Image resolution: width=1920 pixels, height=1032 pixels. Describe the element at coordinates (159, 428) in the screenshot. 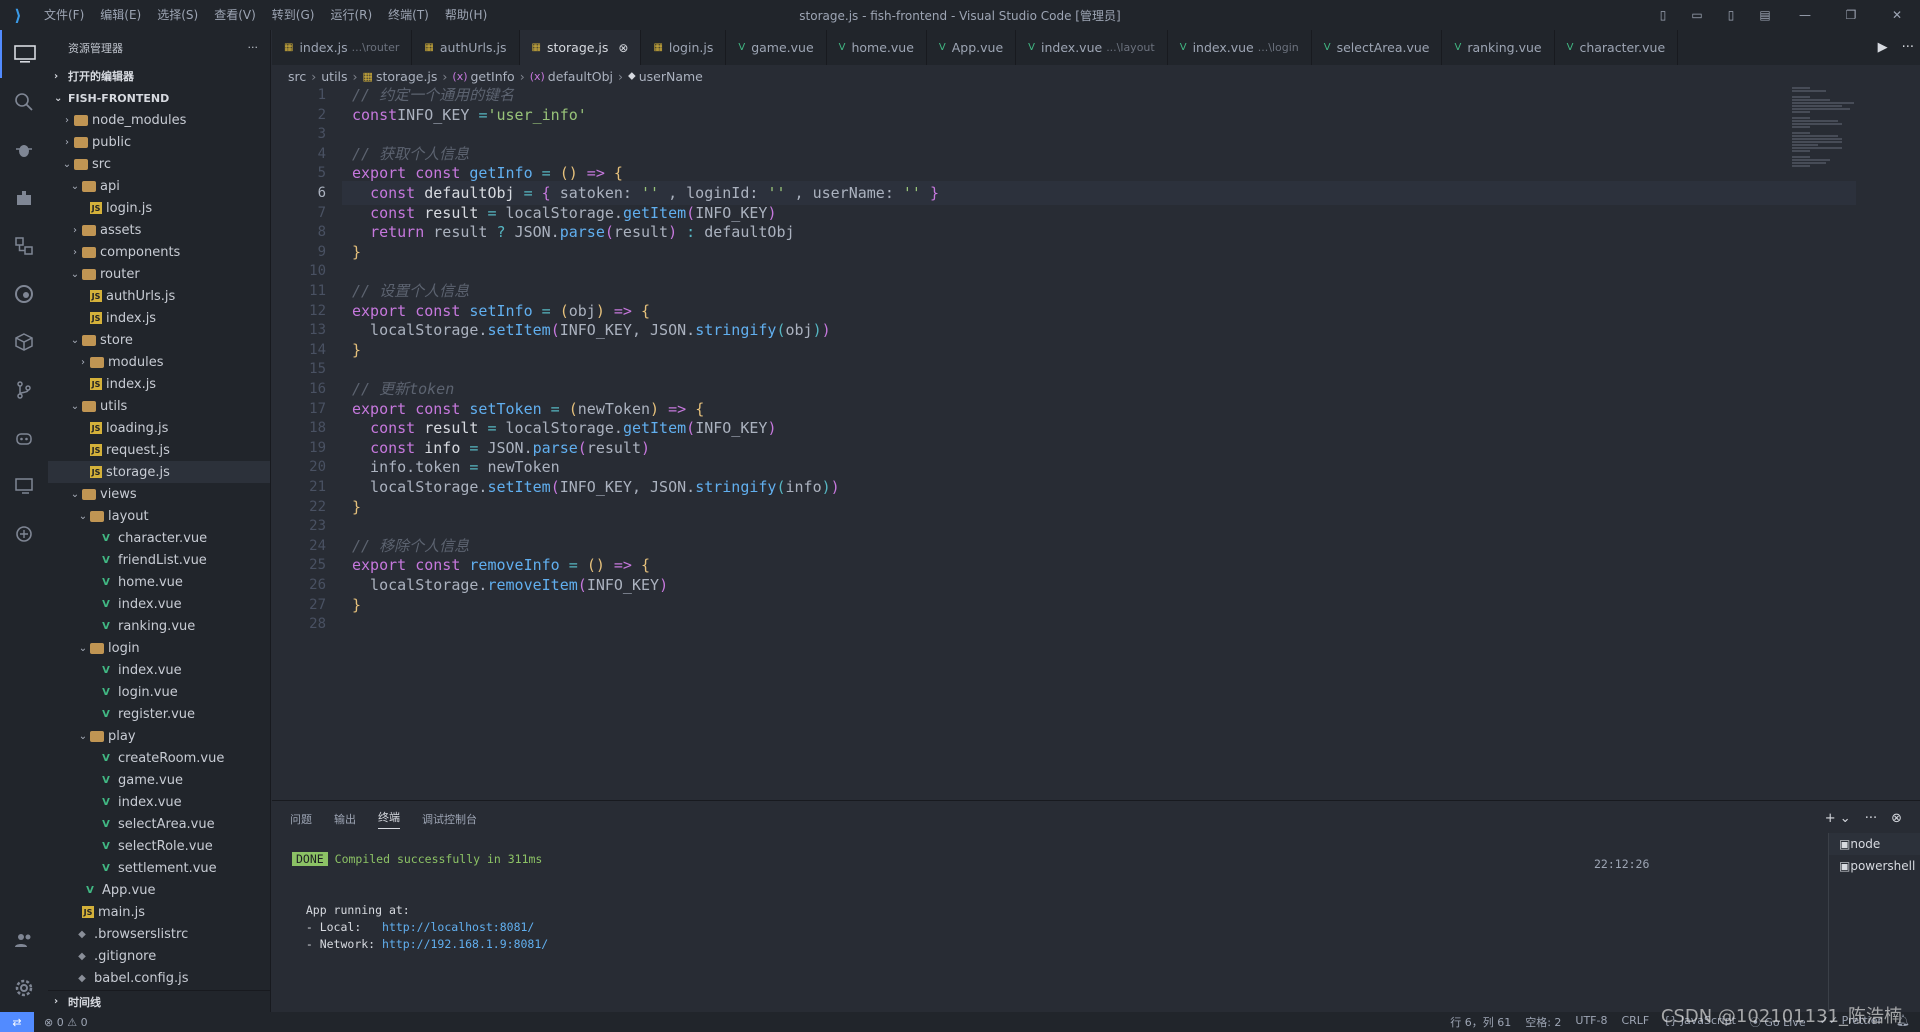

I see `tree-item: JS loading.js` at that location.